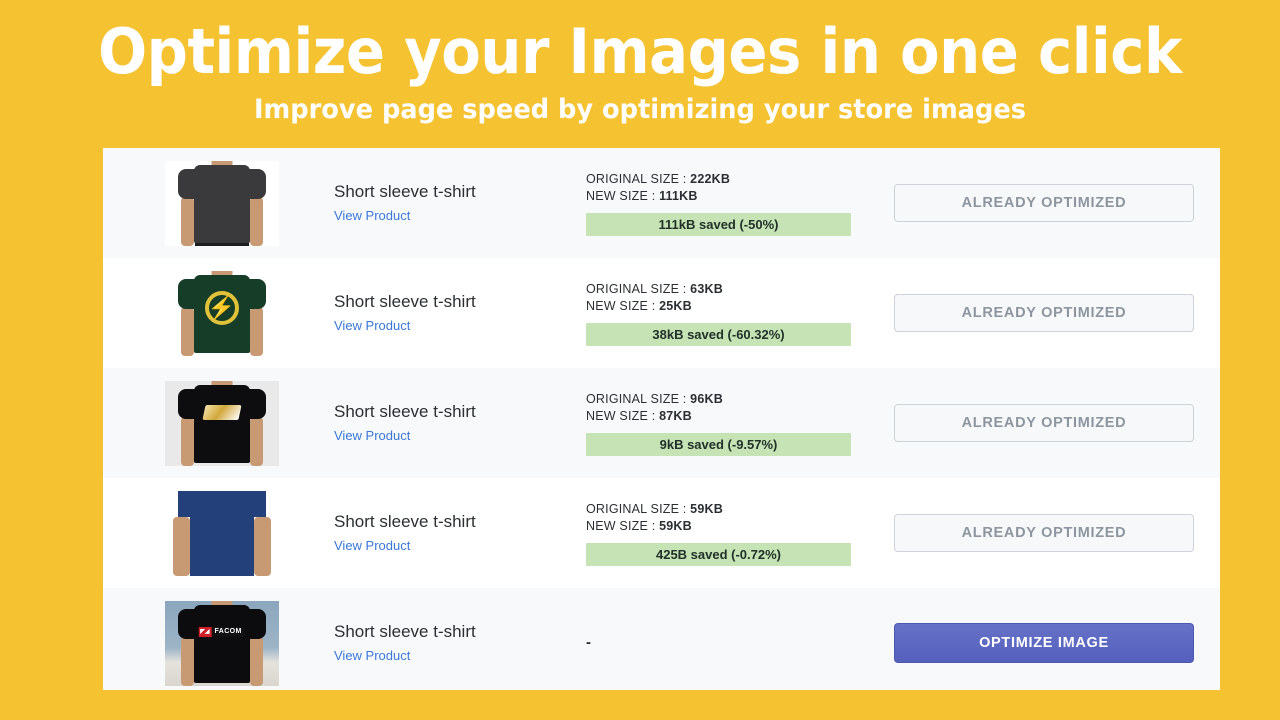  What do you see at coordinates (221, 412) in the screenshot?
I see `gold-graphic-print` at bounding box center [221, 412].